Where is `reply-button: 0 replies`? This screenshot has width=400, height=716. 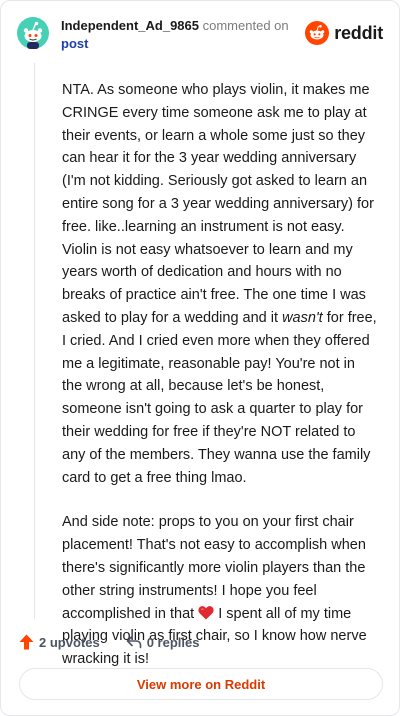 reply-button: 0 replies is located at coordinates (163, 642).